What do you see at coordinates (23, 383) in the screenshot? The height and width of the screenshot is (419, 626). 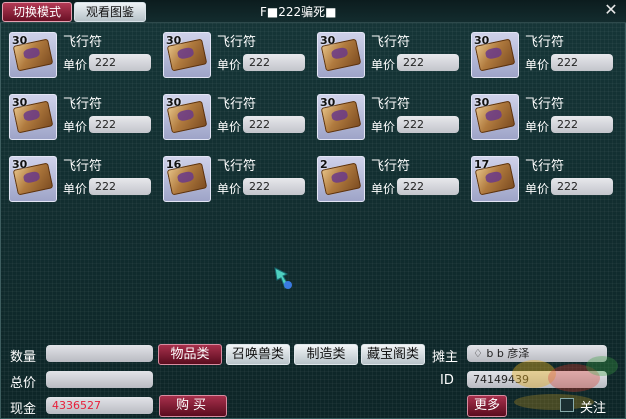 I see `total-price-label: 总价` at bounding box center [23, 383].